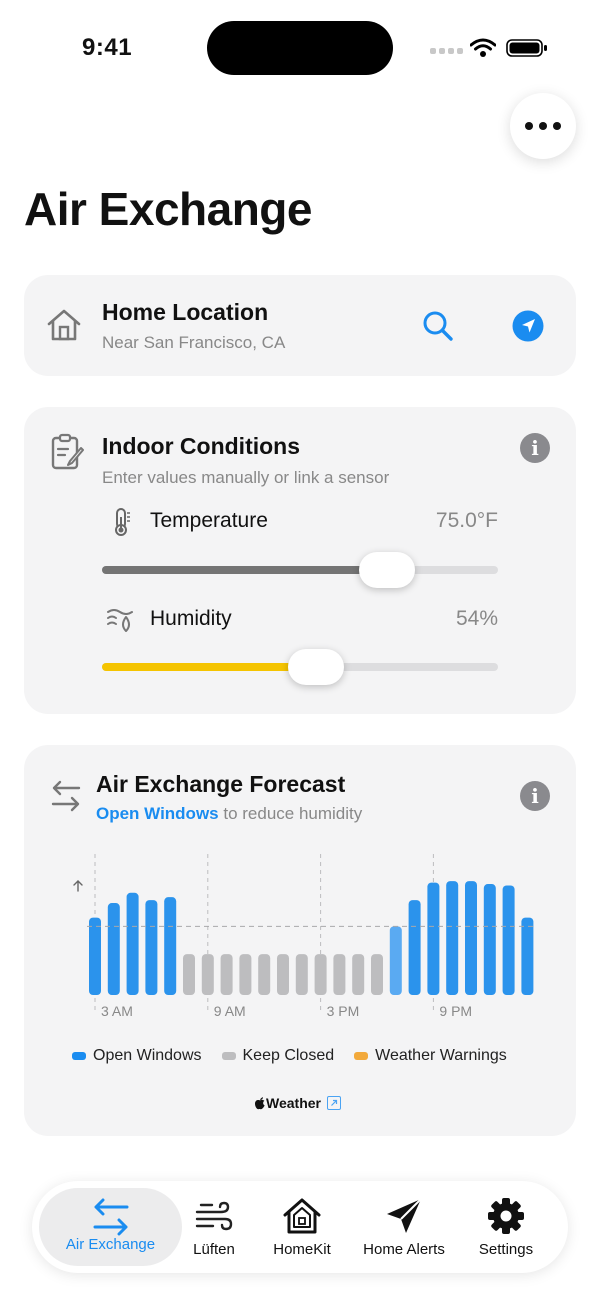  Describe the element at coordinates (446, 51) in the screenshot. I see `signal-icon` at that location.